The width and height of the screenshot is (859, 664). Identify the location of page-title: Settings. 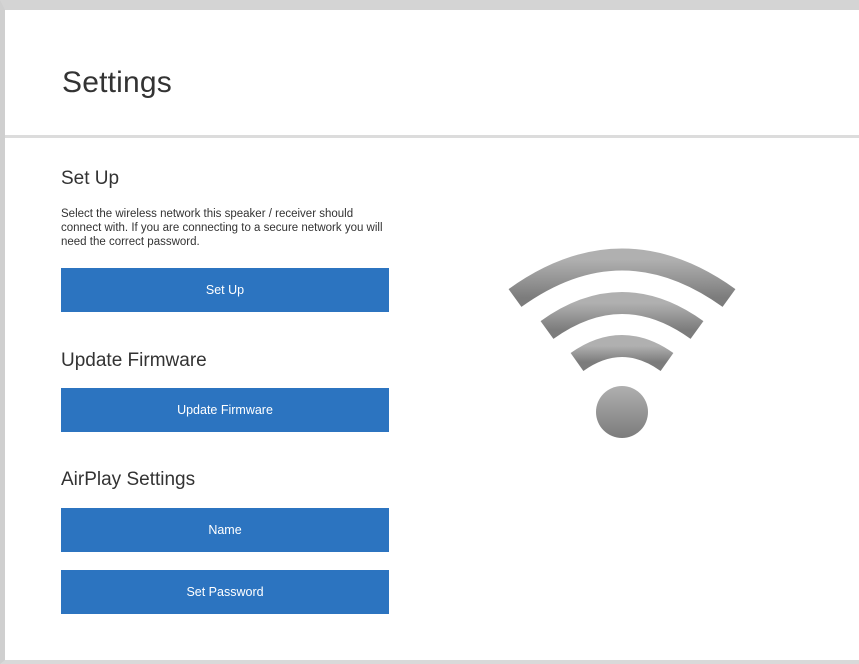
(117, 82).